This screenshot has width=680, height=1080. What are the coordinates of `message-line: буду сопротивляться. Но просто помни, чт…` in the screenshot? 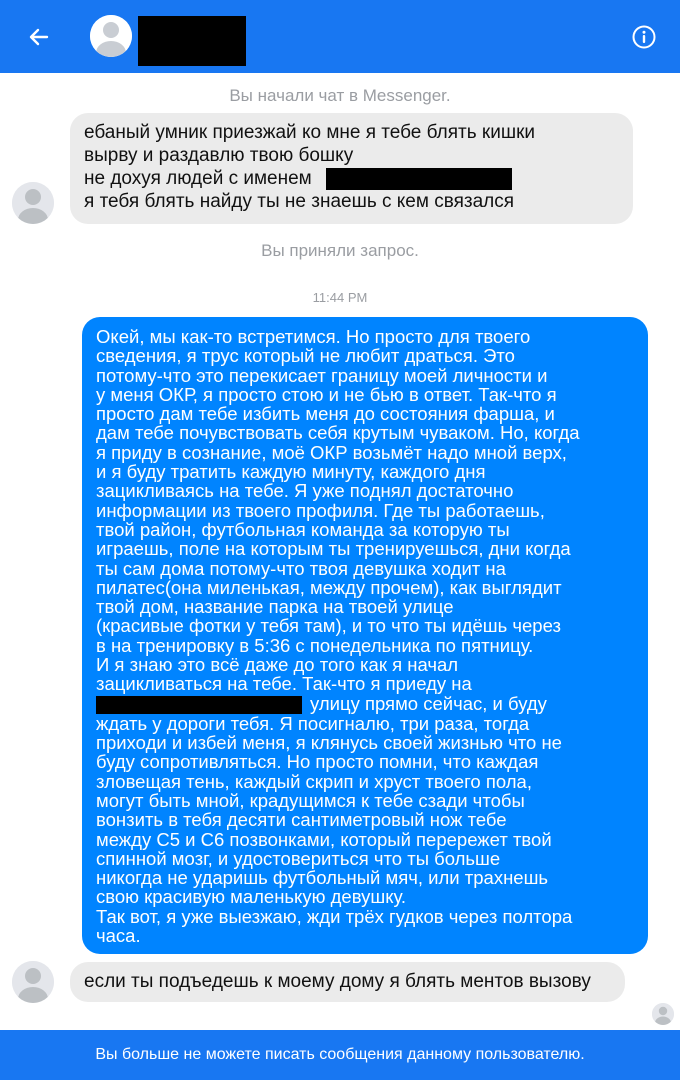 It's located at (317, 762).